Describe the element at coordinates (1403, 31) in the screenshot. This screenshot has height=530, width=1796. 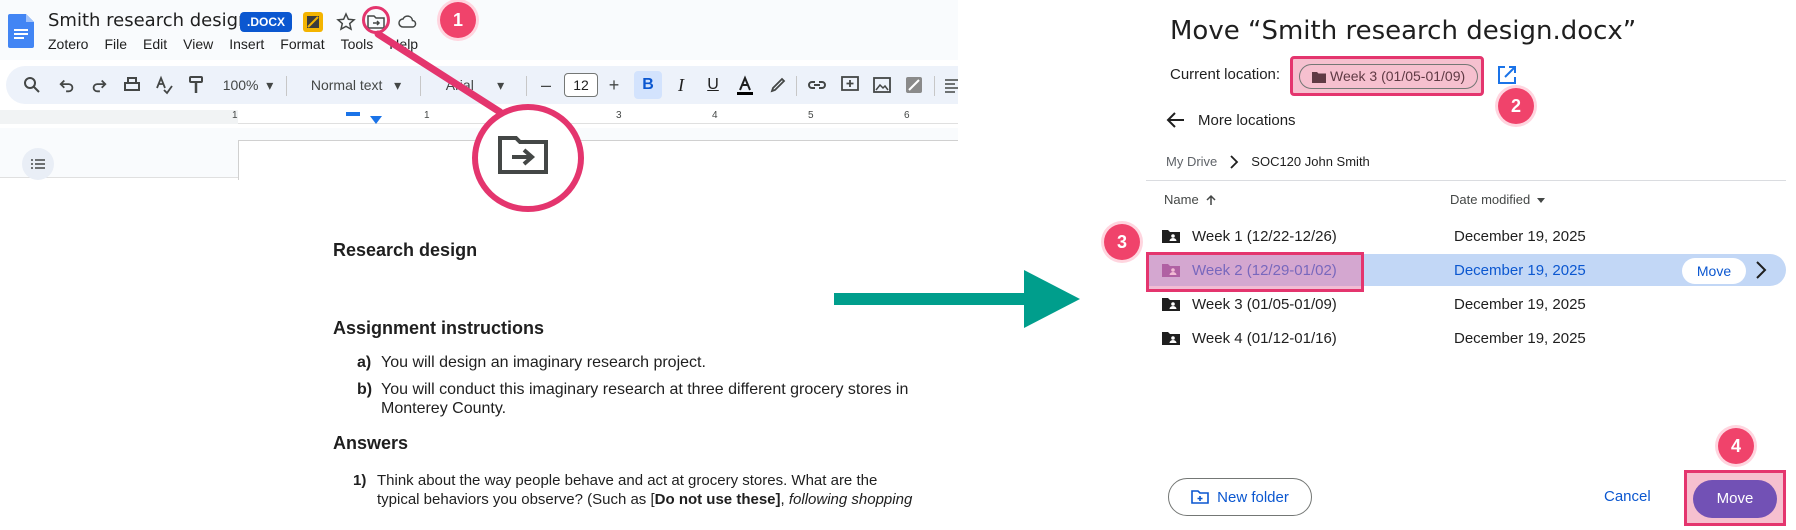
I see `dialog-title: Move “Smith research design.docx”` at that location.